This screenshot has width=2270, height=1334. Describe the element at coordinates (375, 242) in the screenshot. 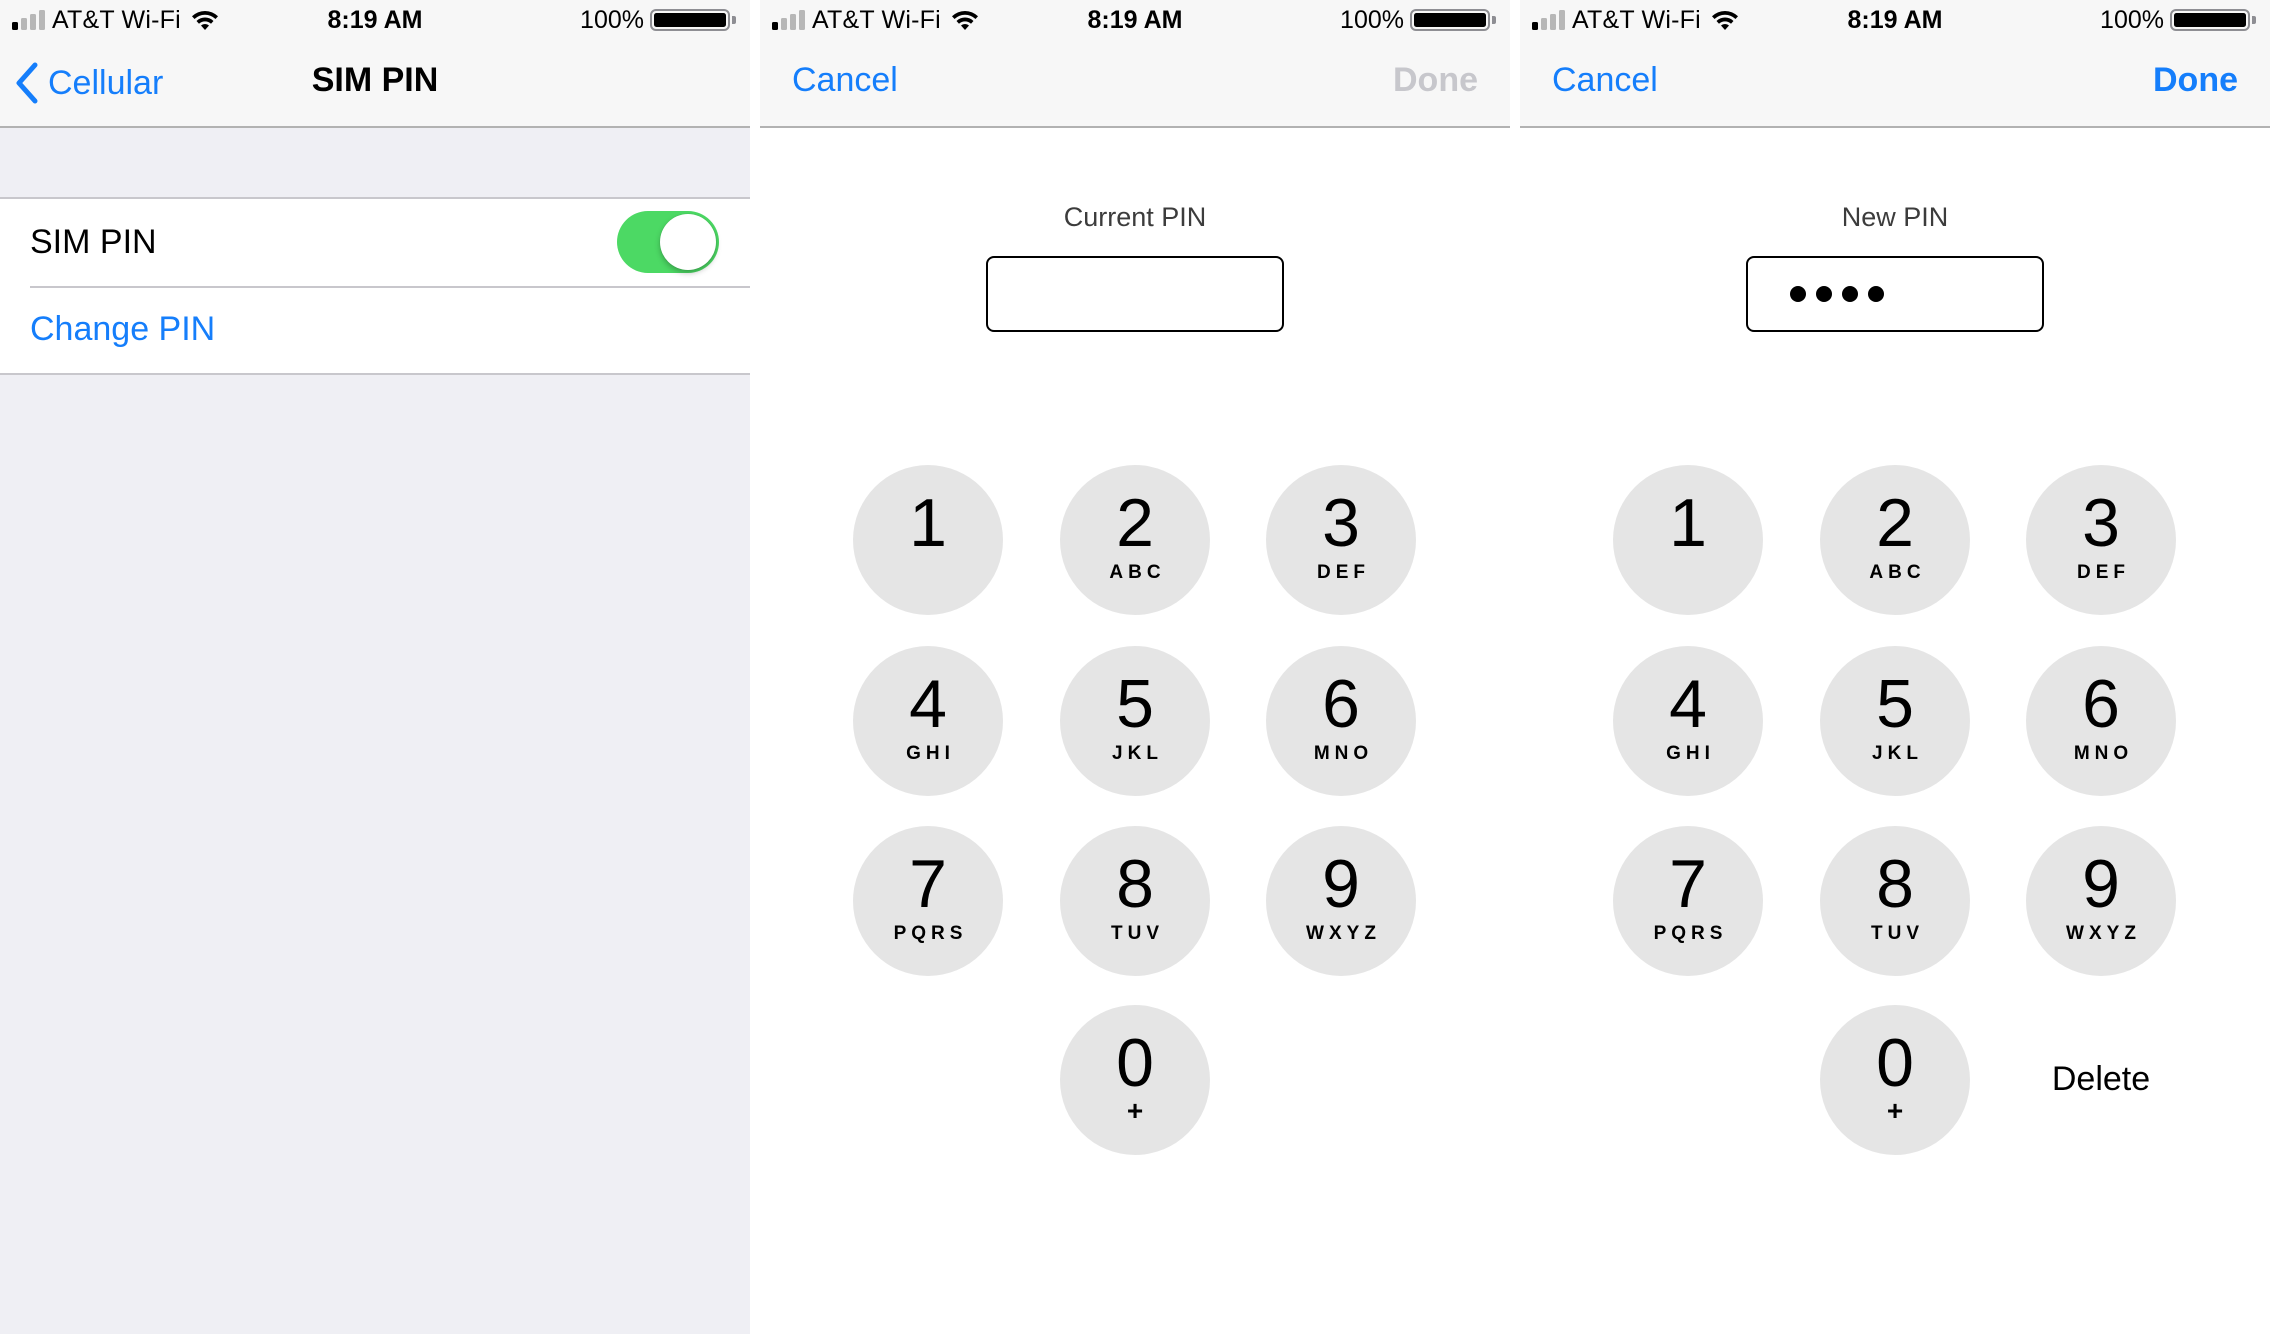

I see `sim-pin-row: SIM PIN` at that location.